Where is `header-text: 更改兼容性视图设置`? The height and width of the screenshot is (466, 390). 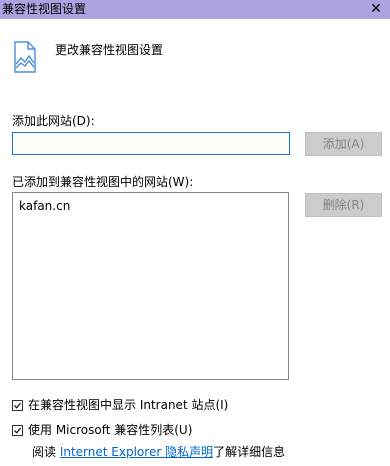 header-text: 更改兼容性视图设置 is located at coordinates (109, 50).